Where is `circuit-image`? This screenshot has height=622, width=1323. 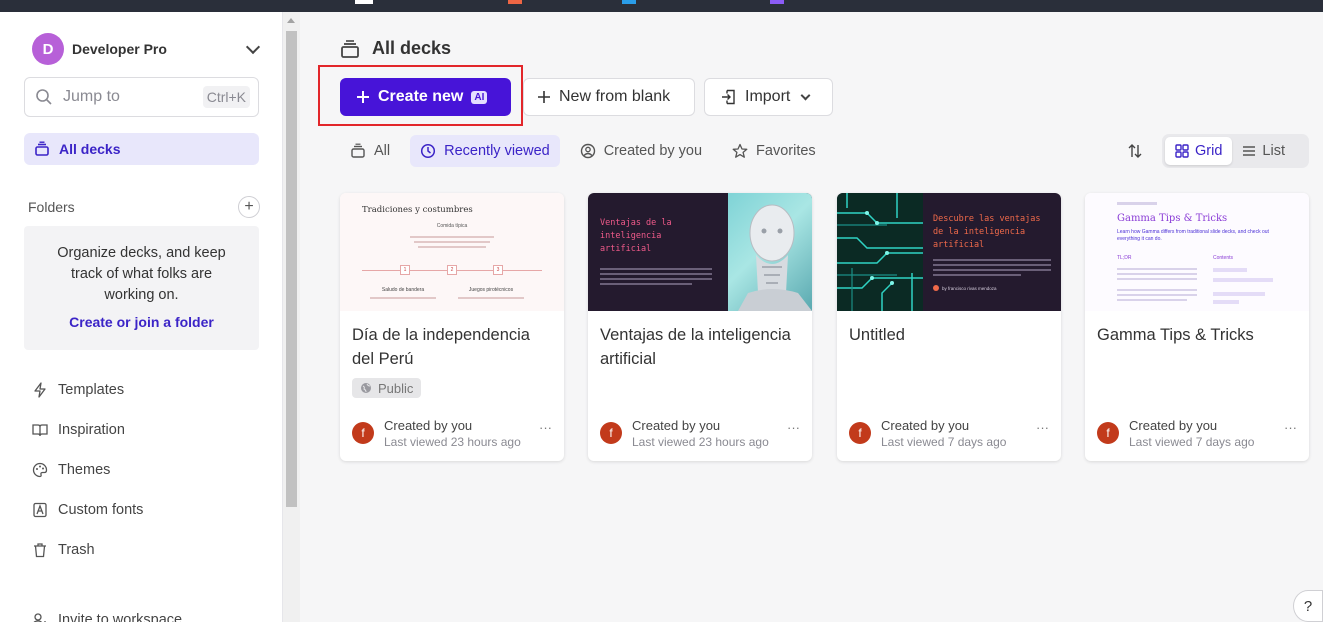 circuit-image is located at coordinates (880, 252).